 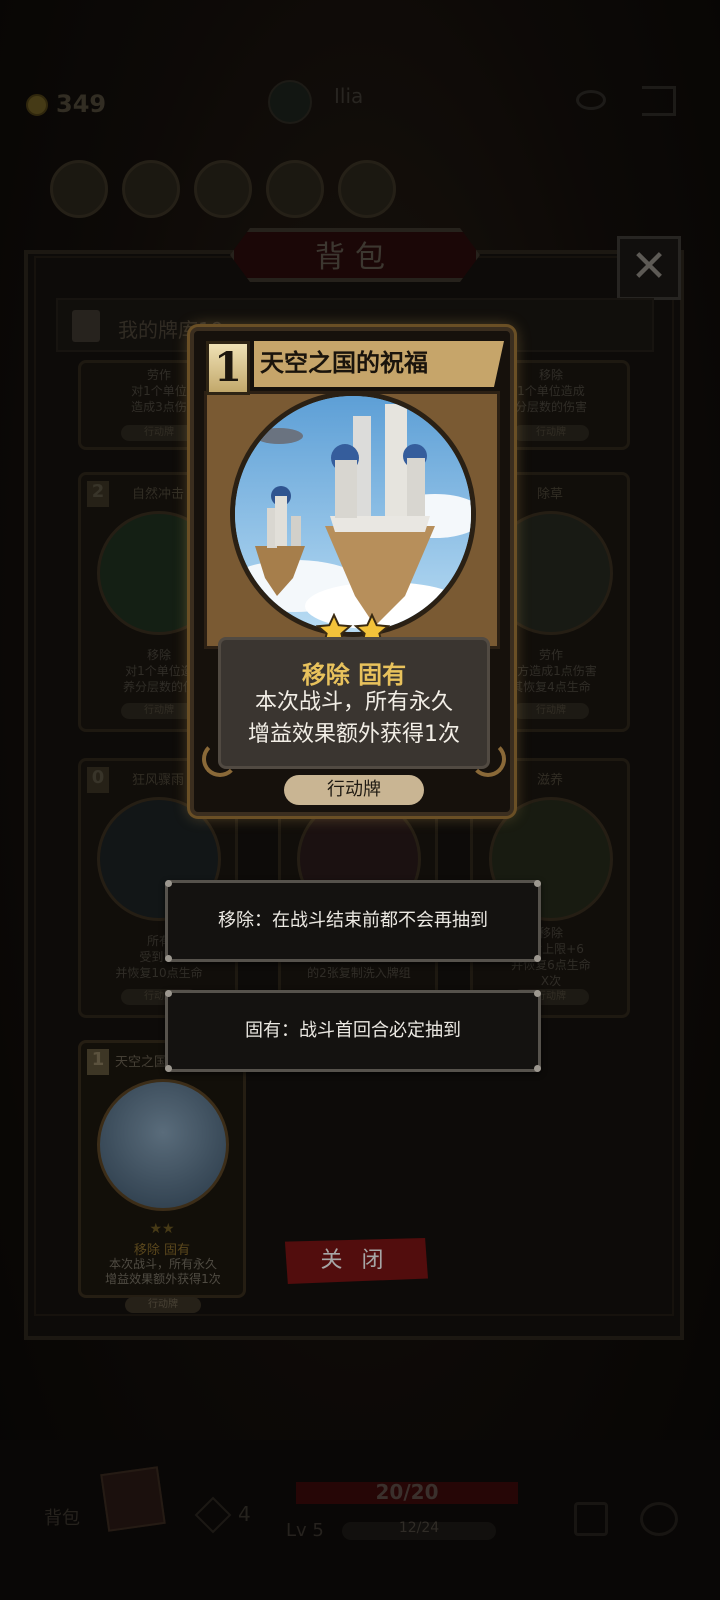 I want to click on tooltip-text: 移除：在战斗结束前都不会再抽到, so click(x=353, y=920).